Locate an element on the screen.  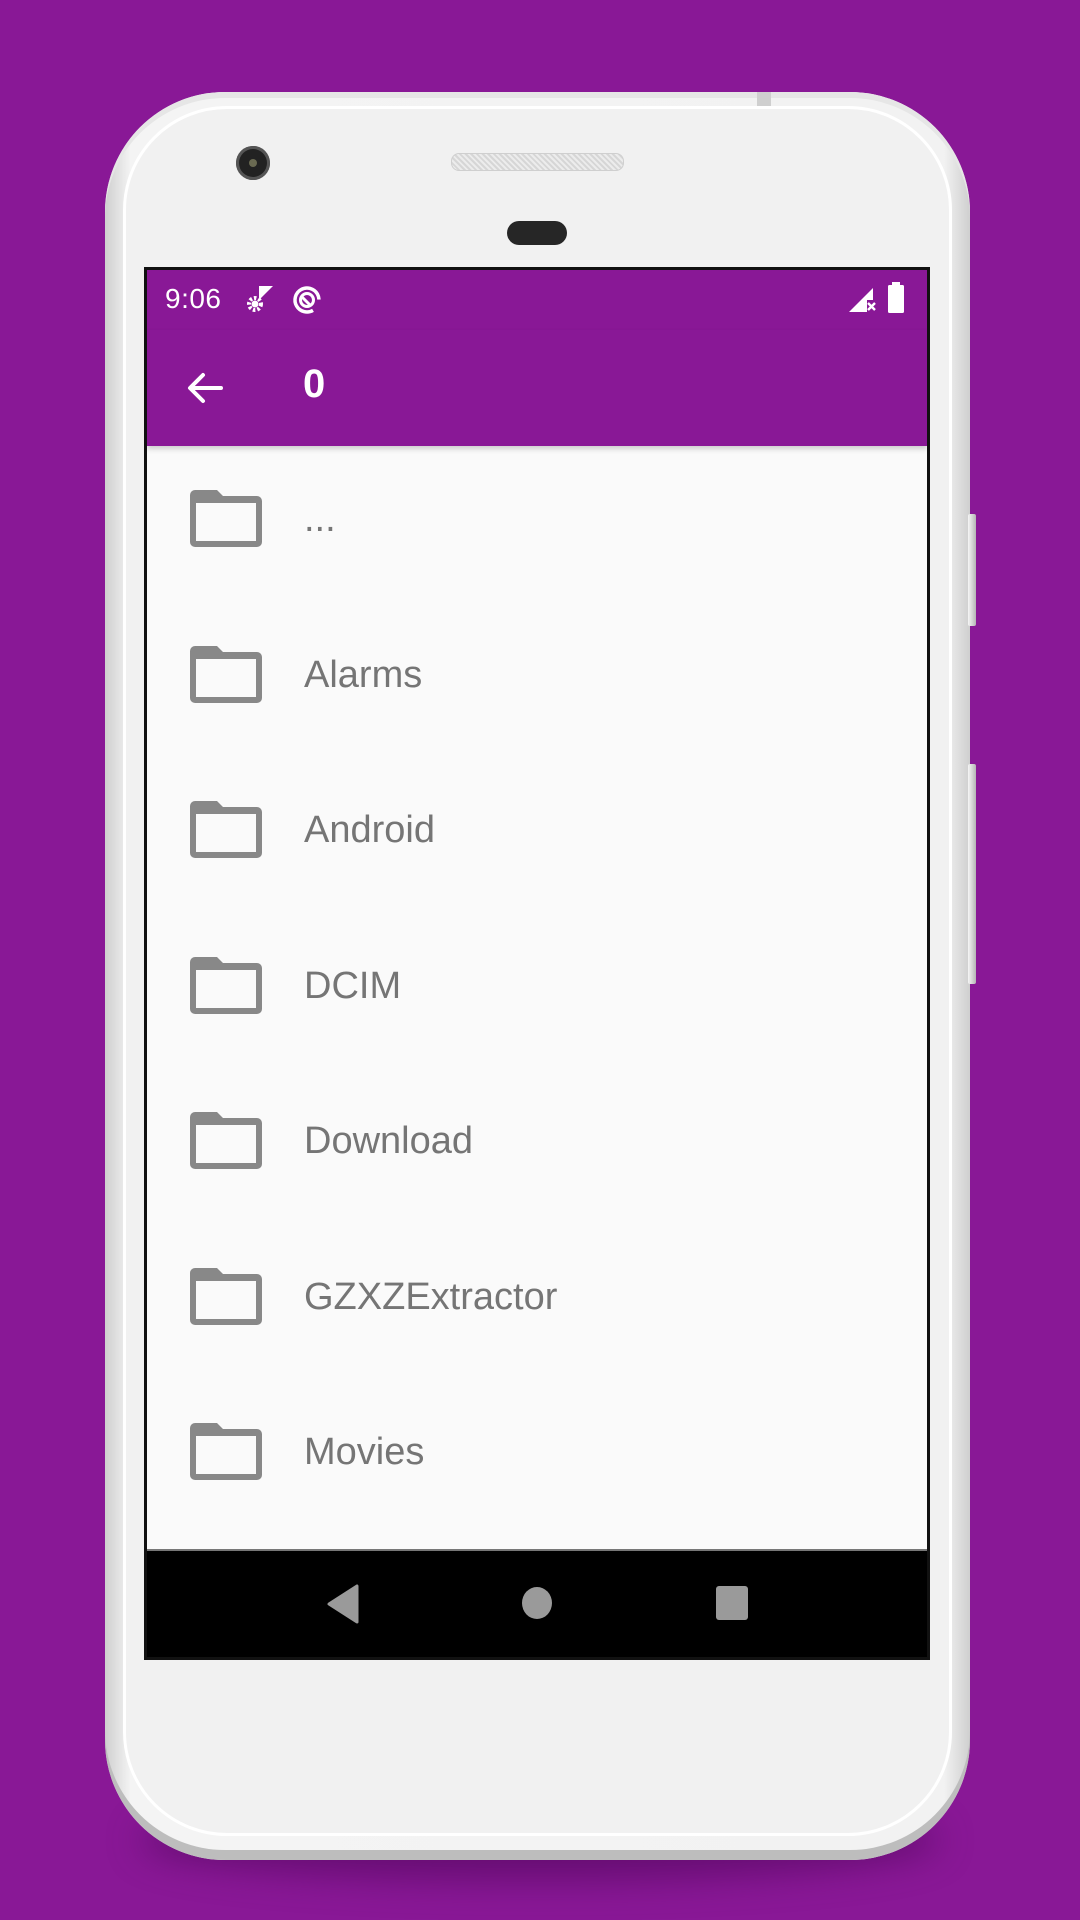
recents-square-icon is located at coordinates (732, 1603).